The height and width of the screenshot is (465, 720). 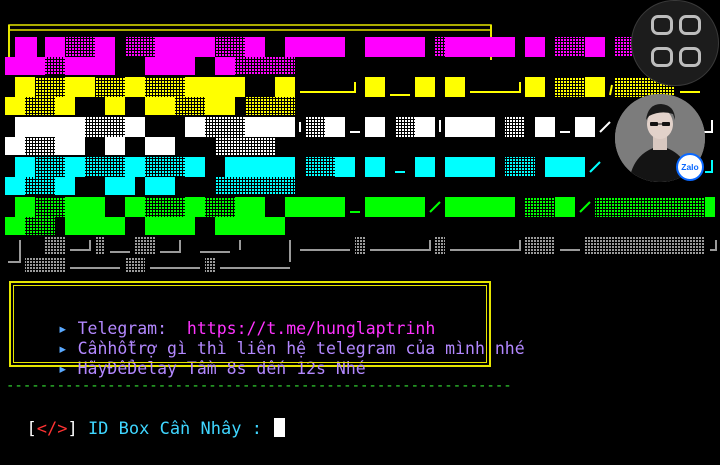 I want to click on assistive-touch-icon, so click(x=675, y=43).